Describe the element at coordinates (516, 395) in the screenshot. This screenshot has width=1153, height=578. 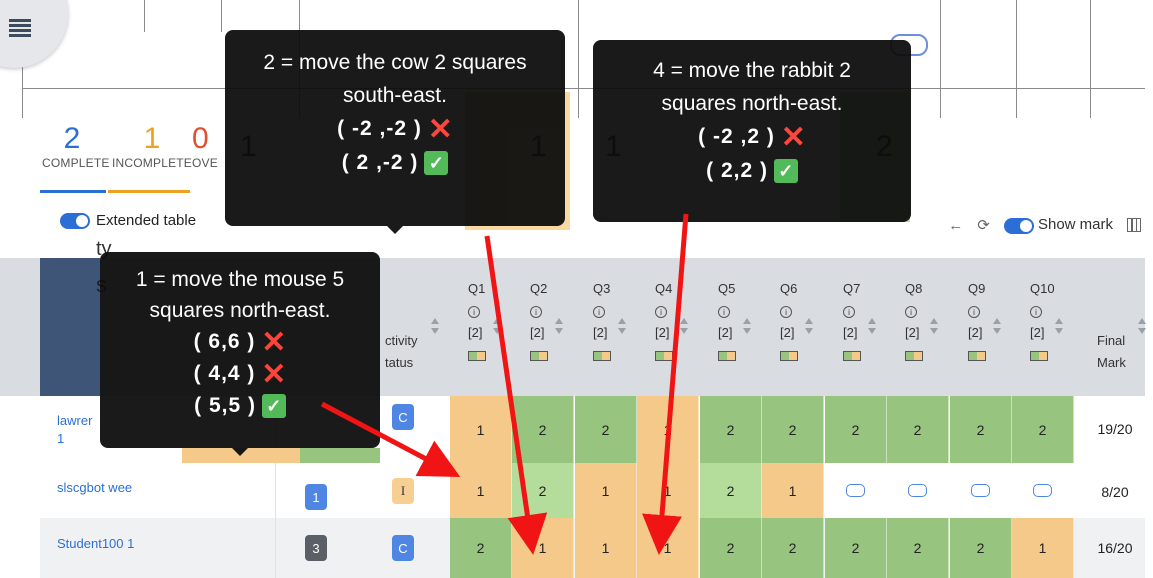
I see `arrow-to-q2` at that location.